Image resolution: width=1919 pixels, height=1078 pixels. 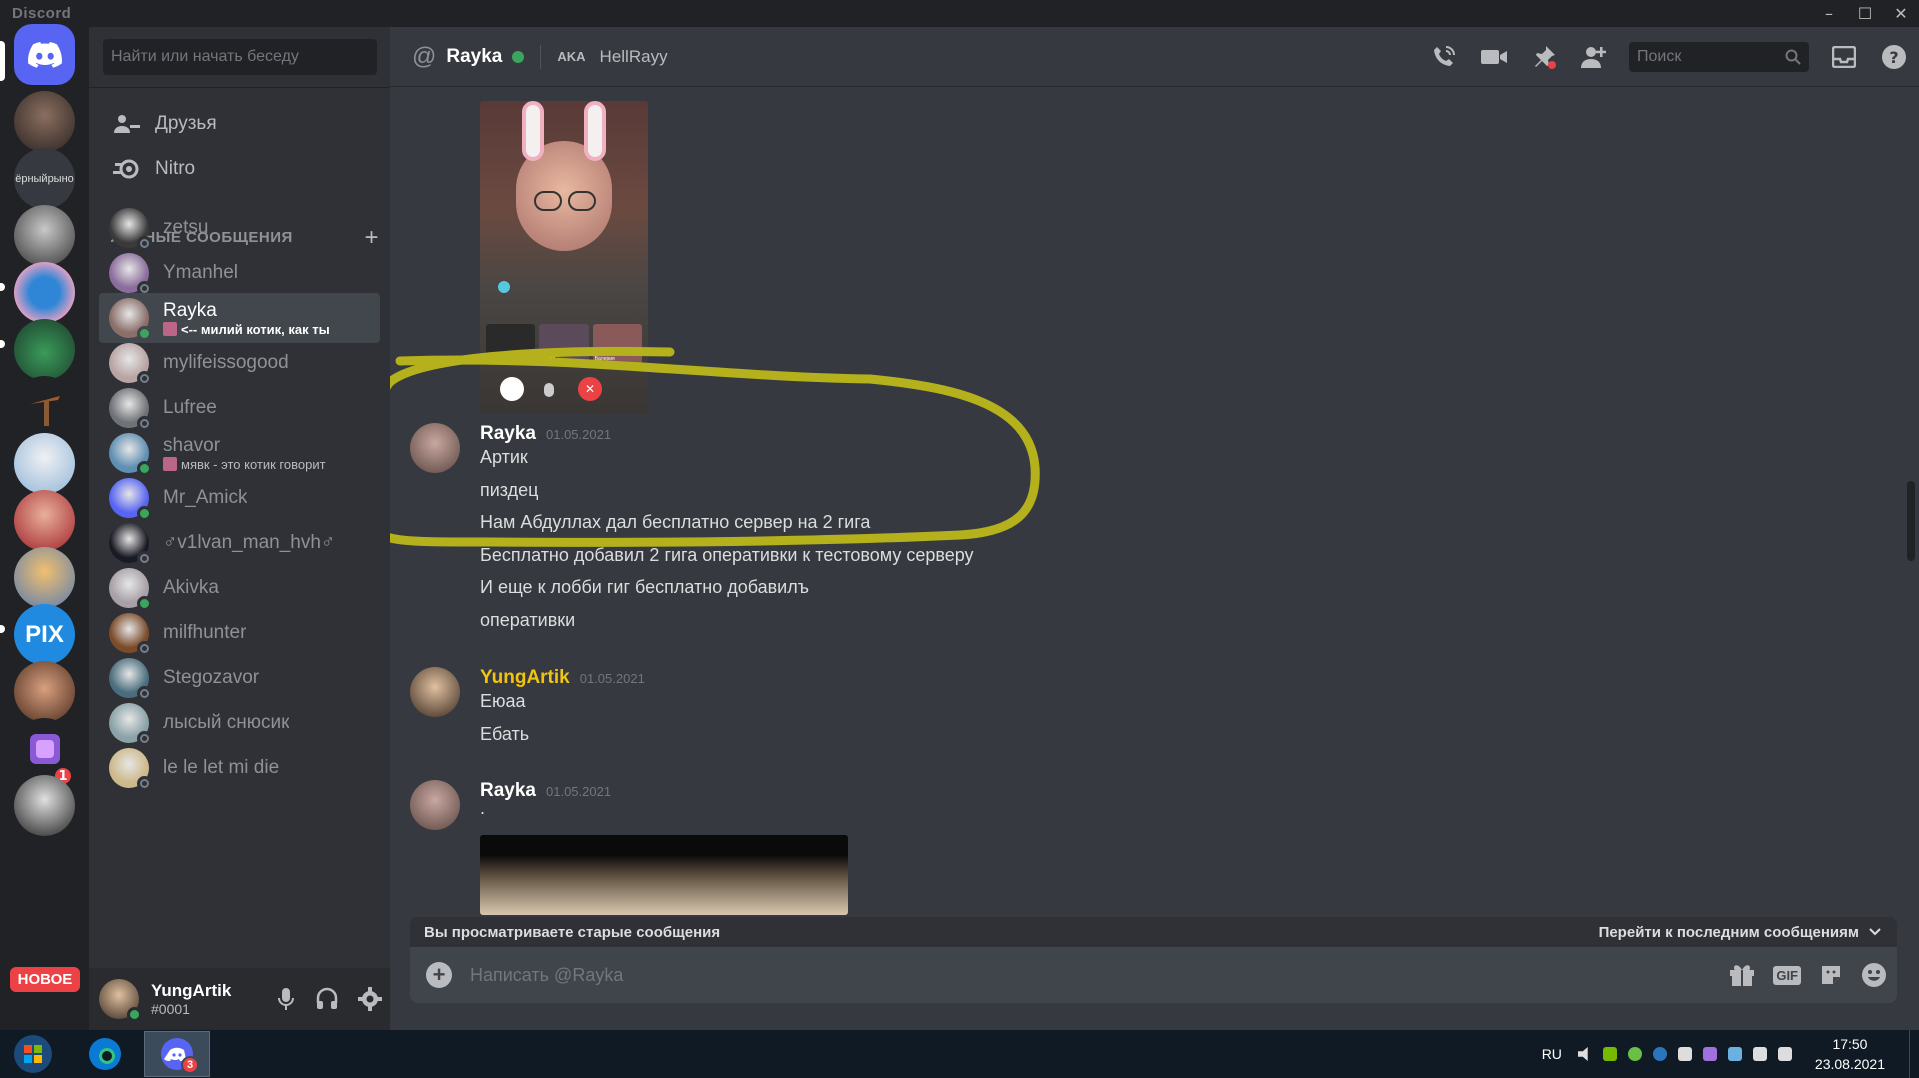 I want to click on dm-item: ♂v1lvan_man_hvh♂, so click(x=239, y=543).